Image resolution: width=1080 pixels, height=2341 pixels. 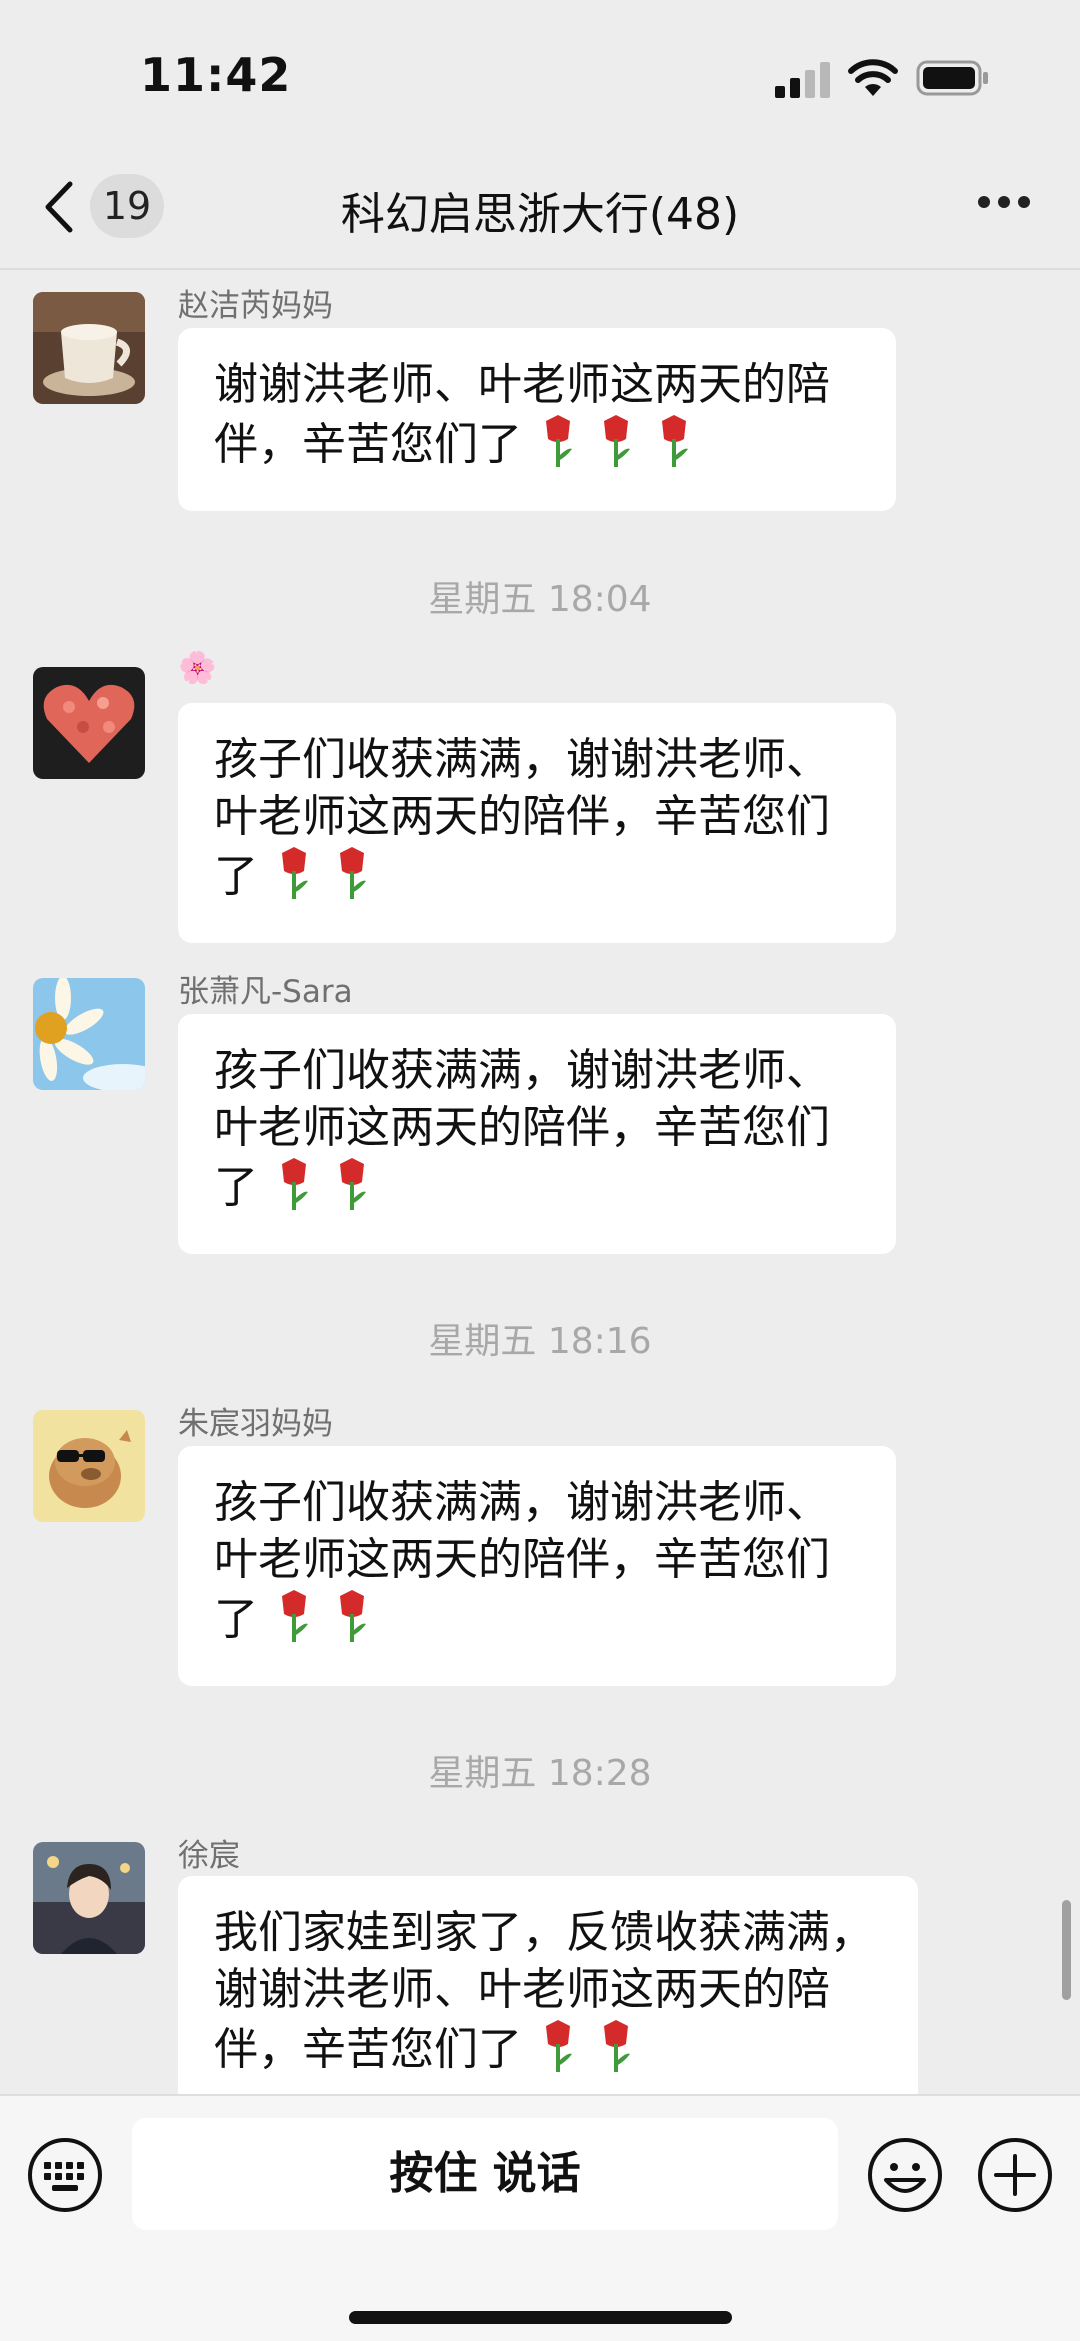 What do you see at coordinates (522, 414) in the screenshot?
I see `message-text: 谢谢洪老师、叶老师这两天的陪伴，辛苦您们了` at bounding box center [522, 414].